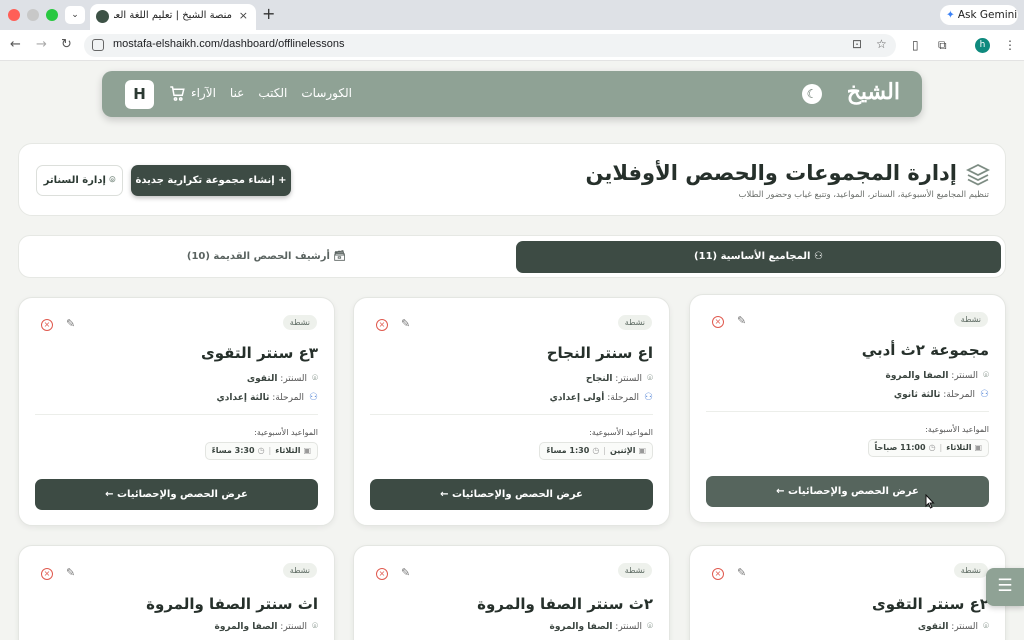  I want to click on group-name: ٣ع سنتر التقوى, so click(259, 353).